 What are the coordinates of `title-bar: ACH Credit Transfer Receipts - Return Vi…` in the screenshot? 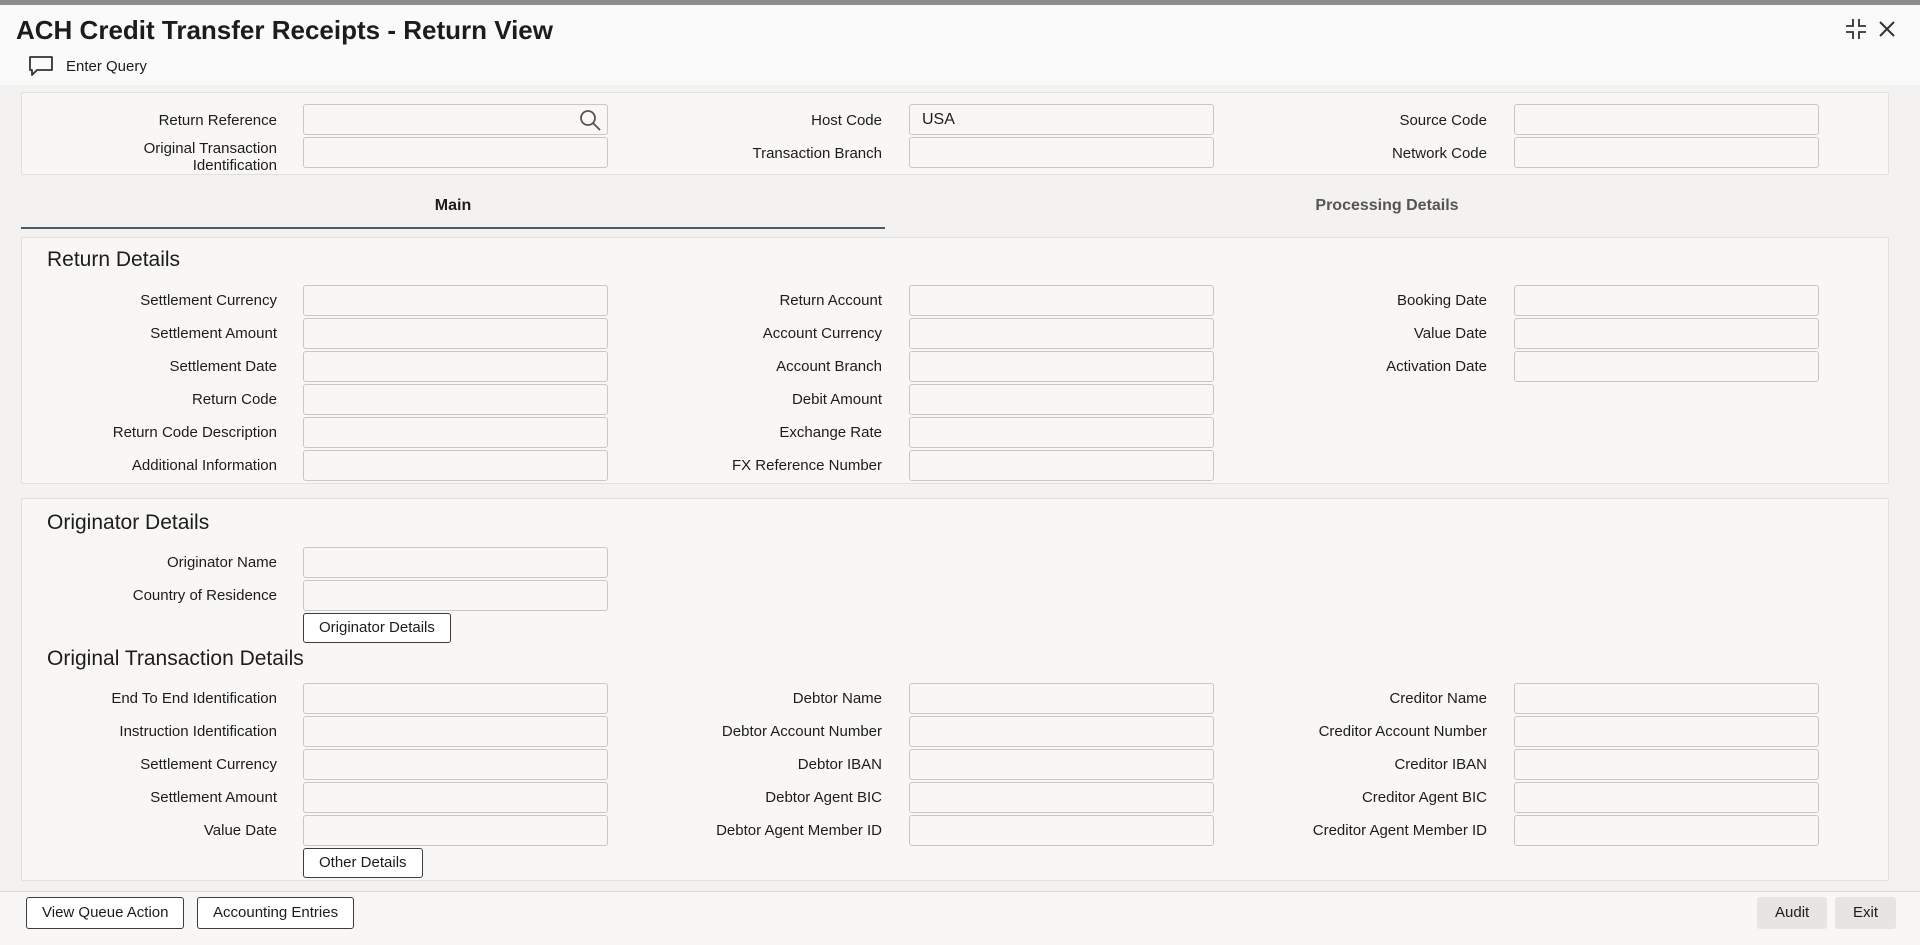 It's located at (960, 27).